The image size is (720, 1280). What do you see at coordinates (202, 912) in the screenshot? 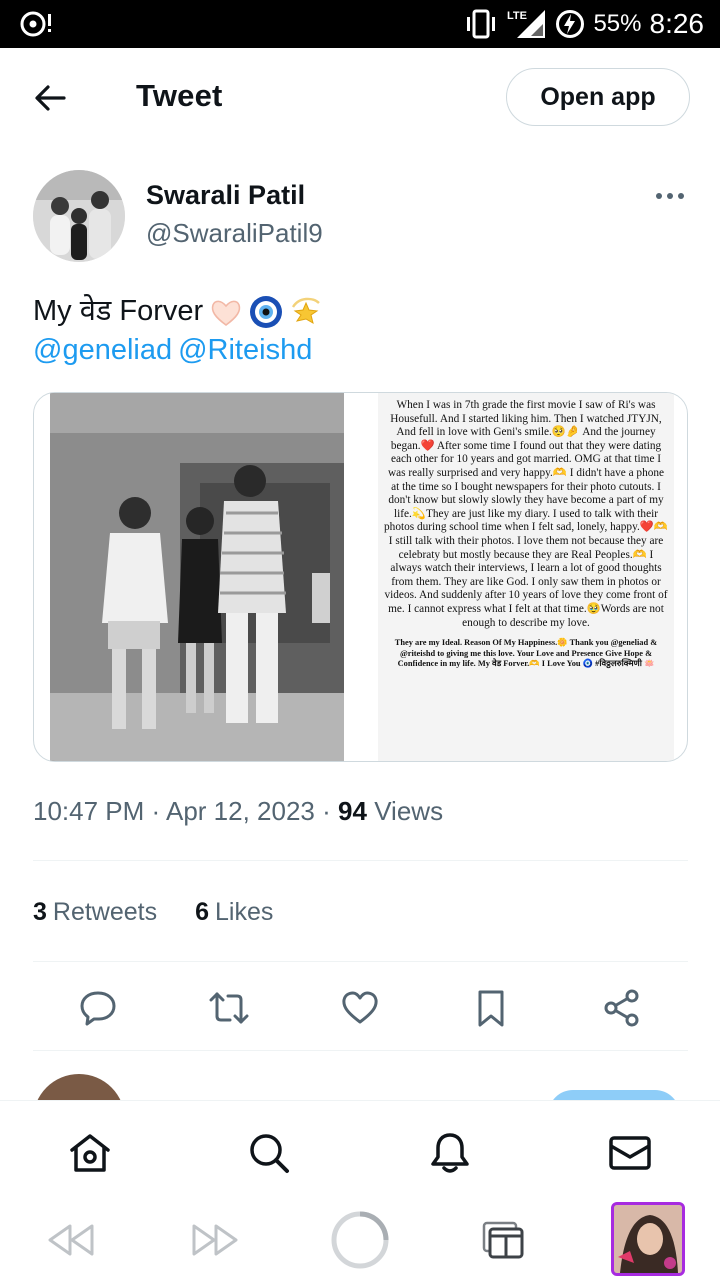
I see `likes-count: 6` at bounding box center [202, 912].